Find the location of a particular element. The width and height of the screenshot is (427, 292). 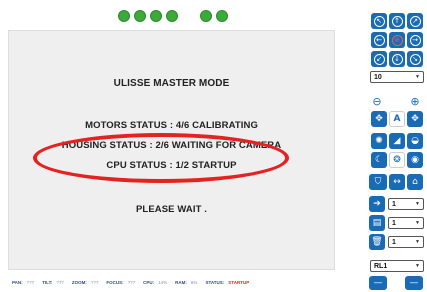

wait-message: PLEASE WAIT . is located at coordinates (171, 209).